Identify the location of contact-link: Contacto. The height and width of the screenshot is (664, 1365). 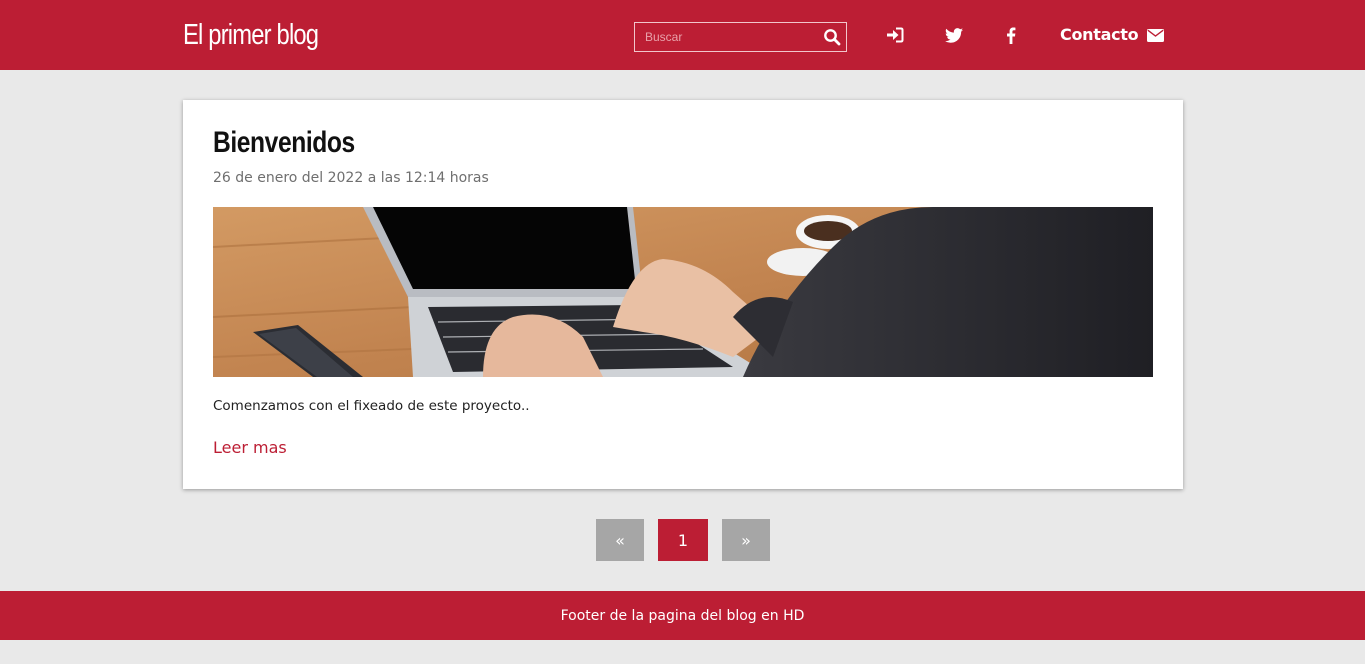
(1099, 35).